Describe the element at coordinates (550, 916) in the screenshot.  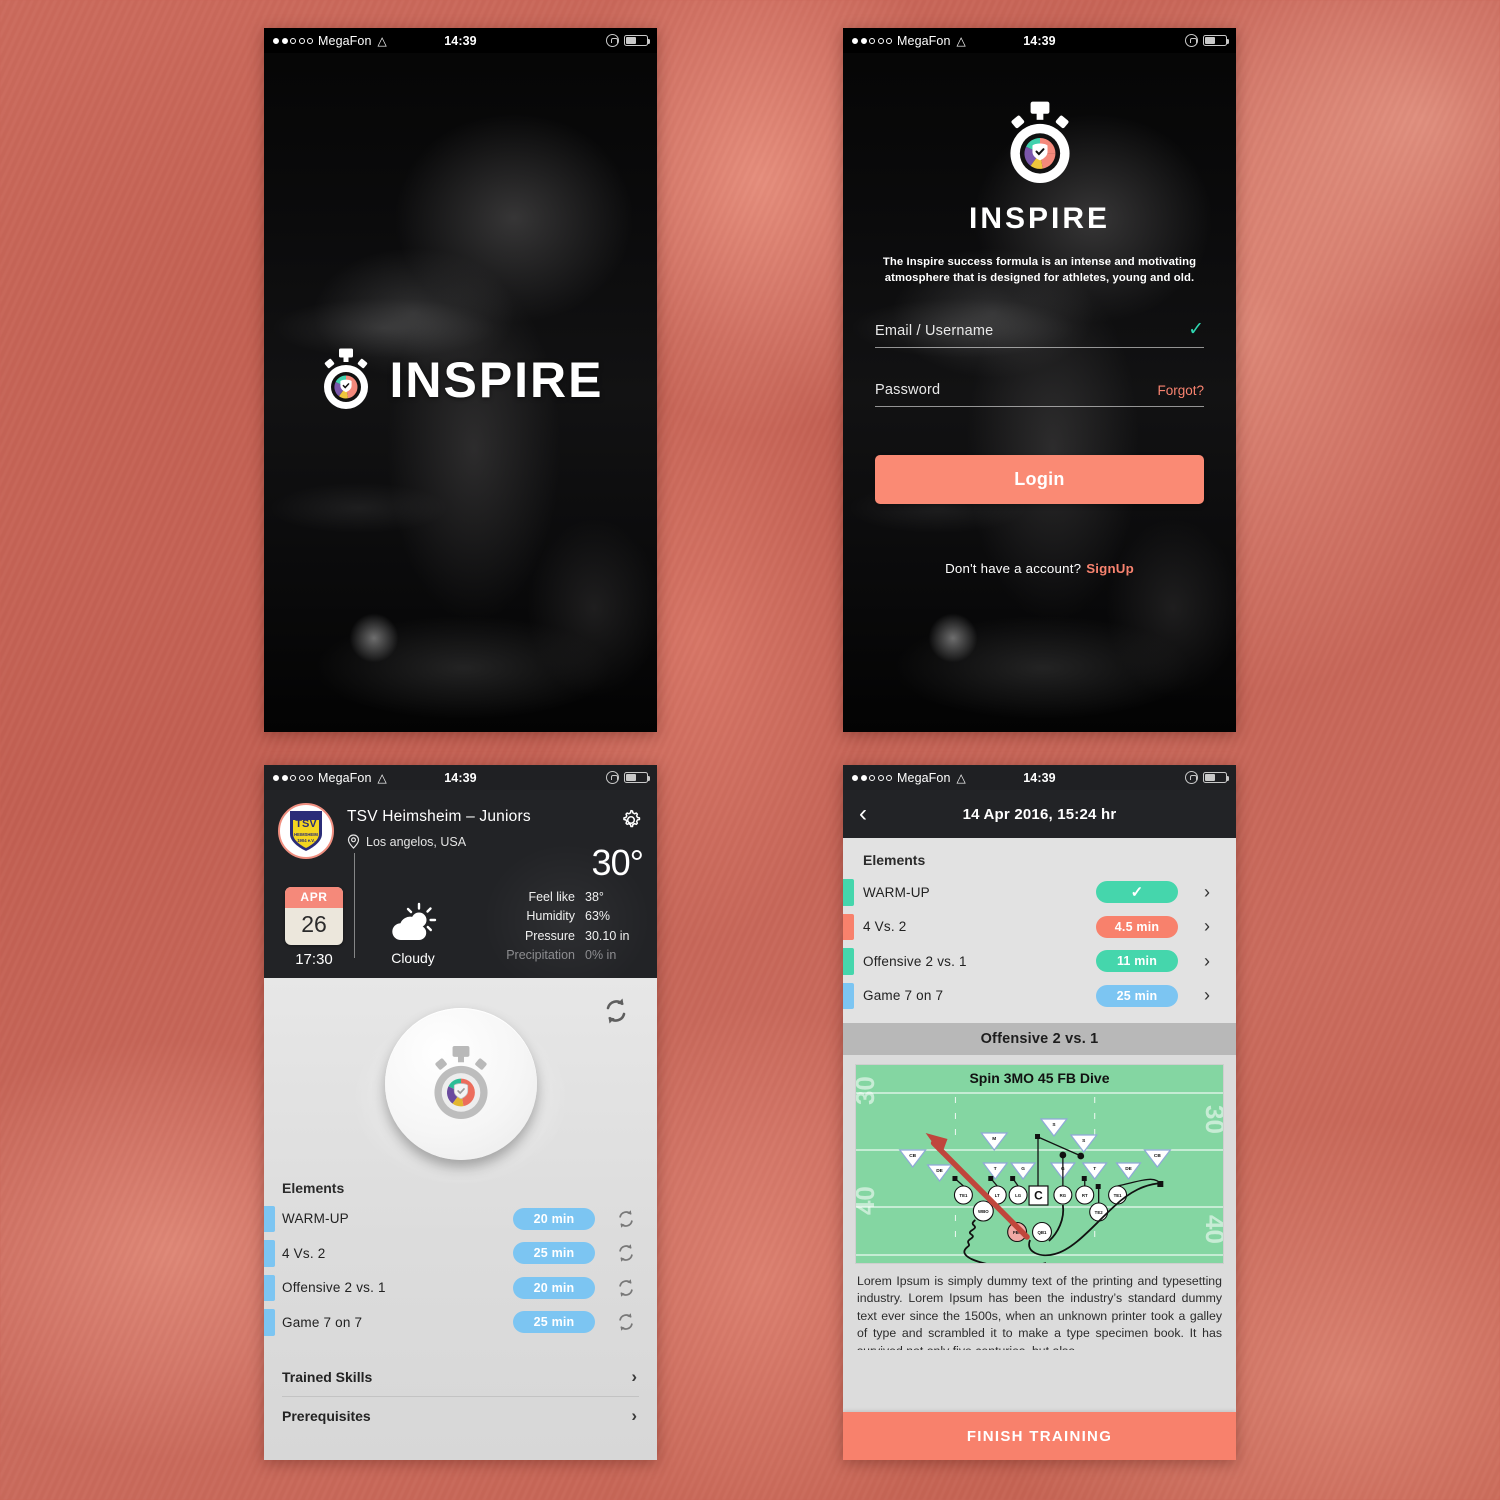
I see `weather-detail-key: Humidity` at that location.